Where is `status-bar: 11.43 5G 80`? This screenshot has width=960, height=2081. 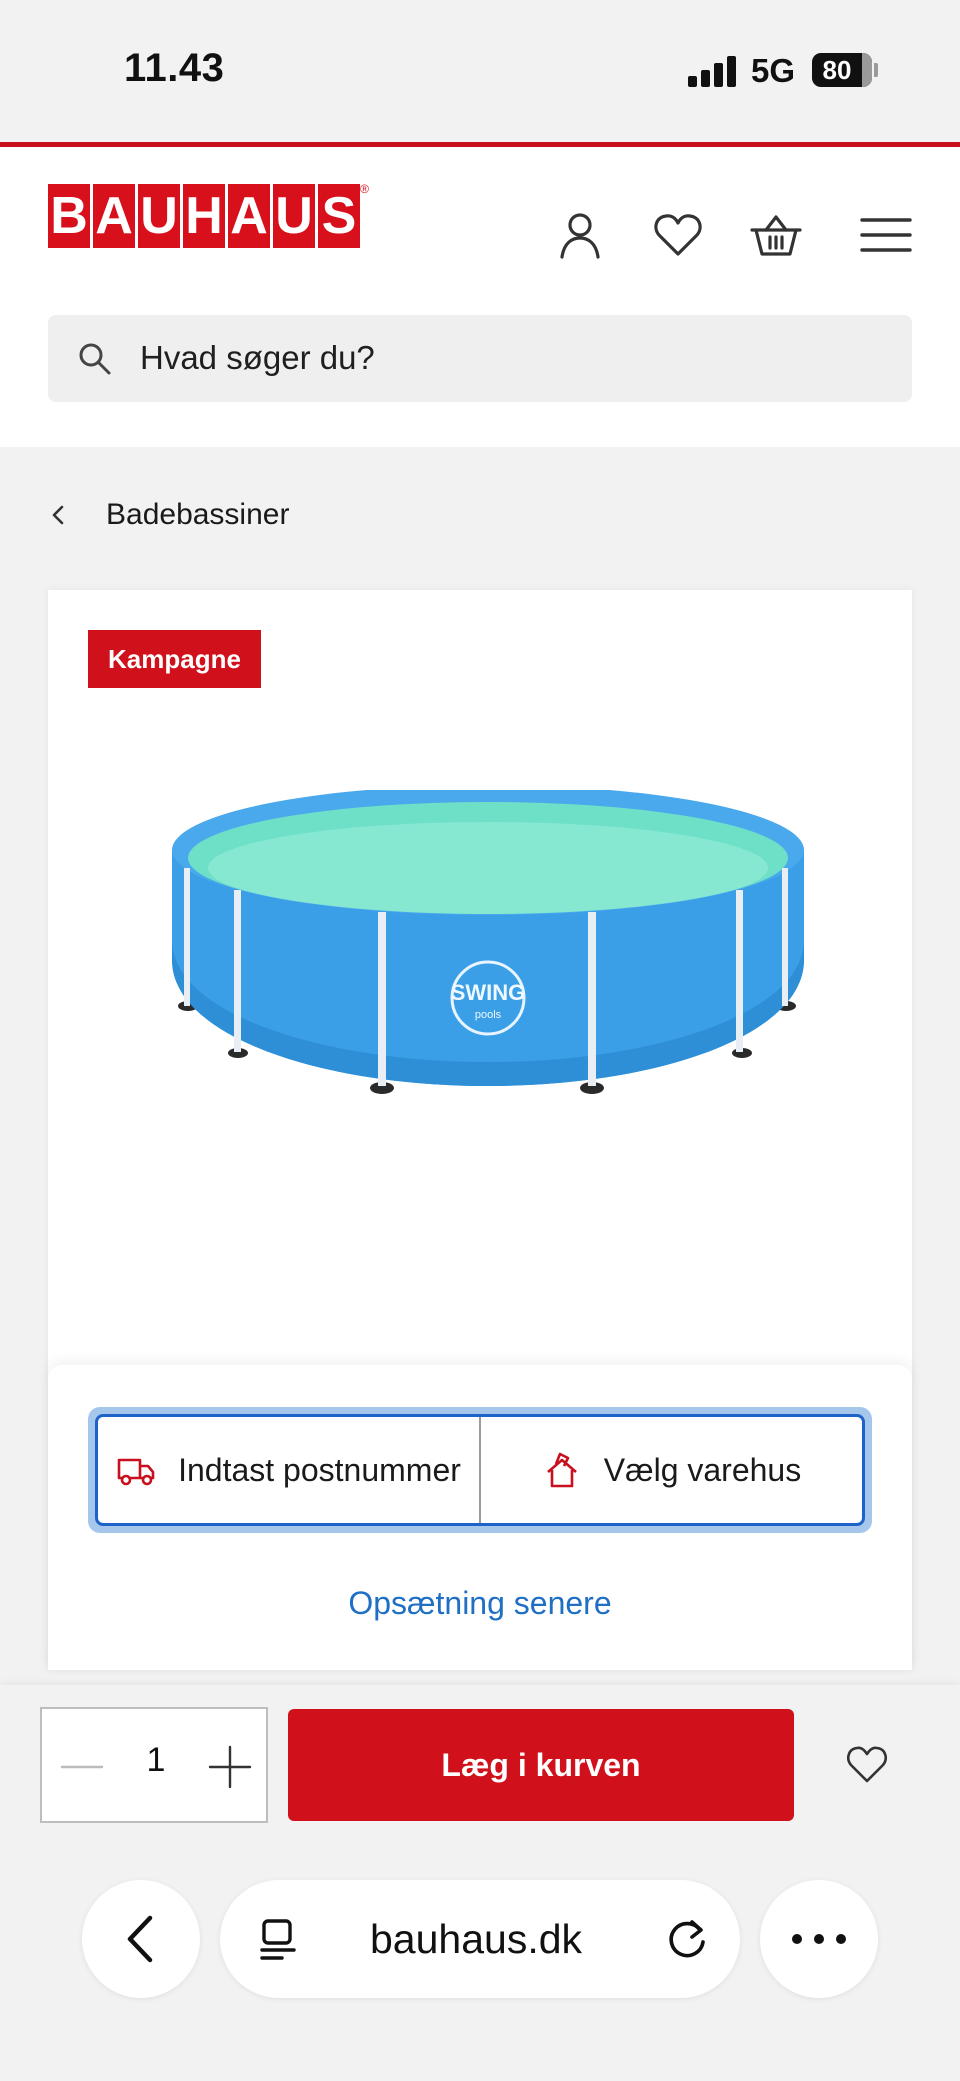
status-bar: 11.43 5G 80 is located at coordinates (480, 71).